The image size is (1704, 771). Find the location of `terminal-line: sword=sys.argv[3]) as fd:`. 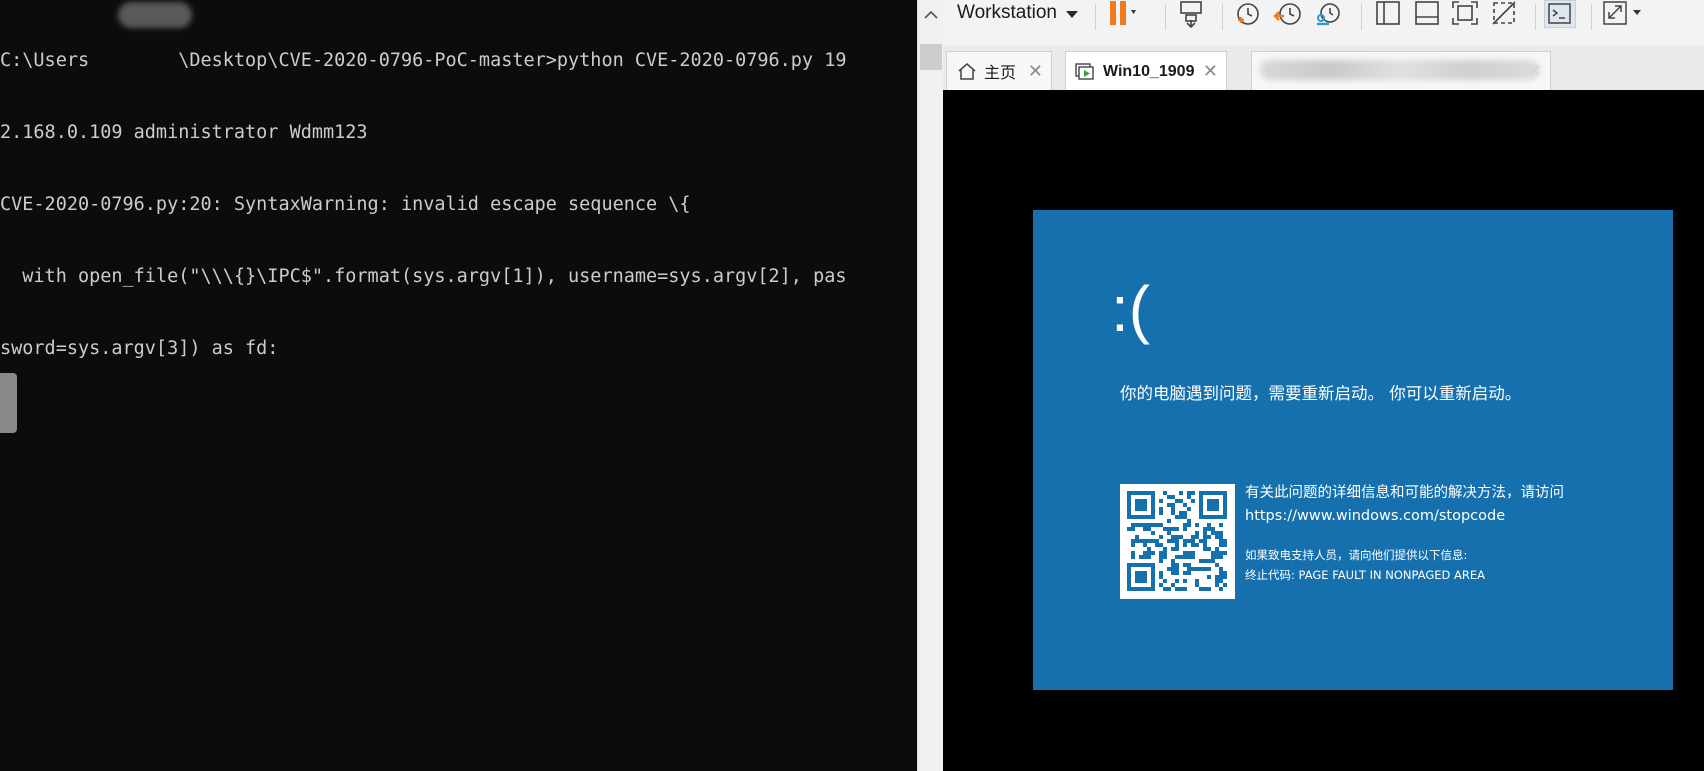

terminal-line: sword=sys.argv[3]) as fd: is located at coordinates (139, 348).